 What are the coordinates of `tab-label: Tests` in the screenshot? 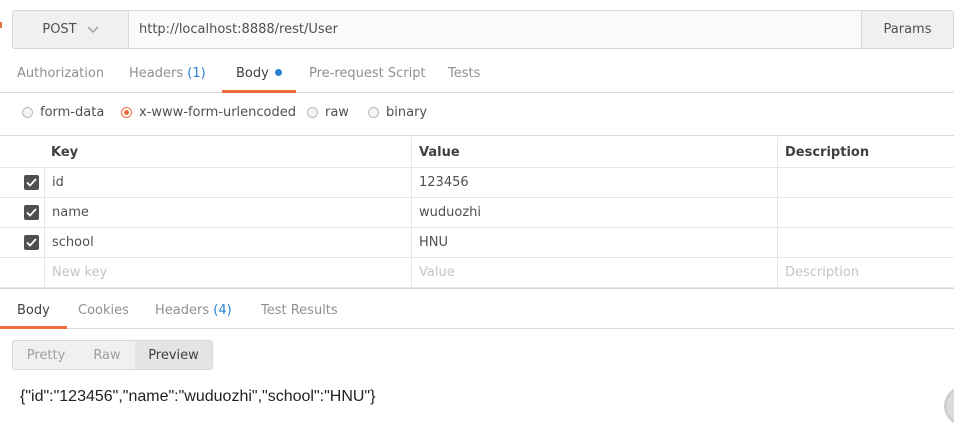 It's located at (464, 73).